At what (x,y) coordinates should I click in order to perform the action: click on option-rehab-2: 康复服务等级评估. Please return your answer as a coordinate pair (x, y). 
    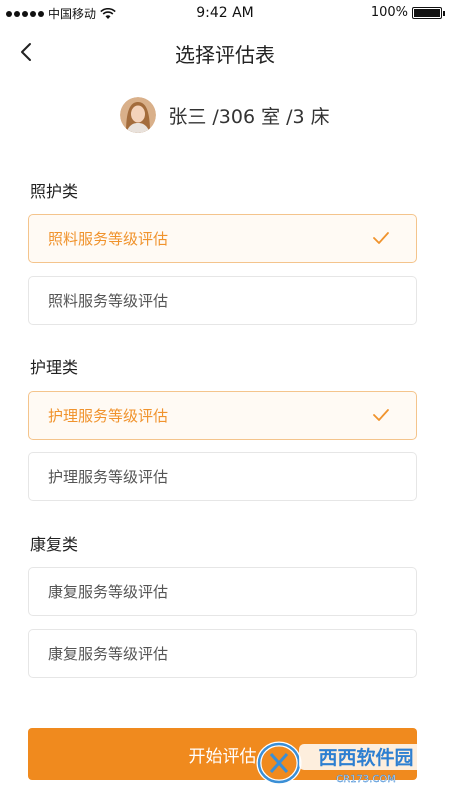
    Looking at the image, I should click on (222, 653).